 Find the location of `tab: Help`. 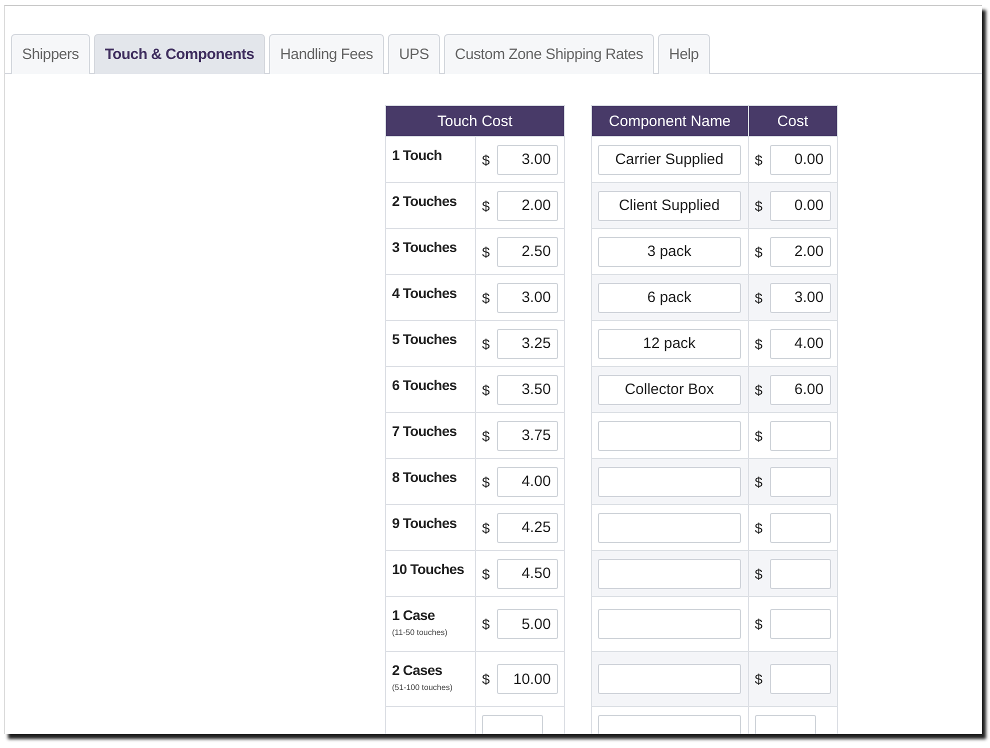

tab: Help is located at coordinates (684, 54).